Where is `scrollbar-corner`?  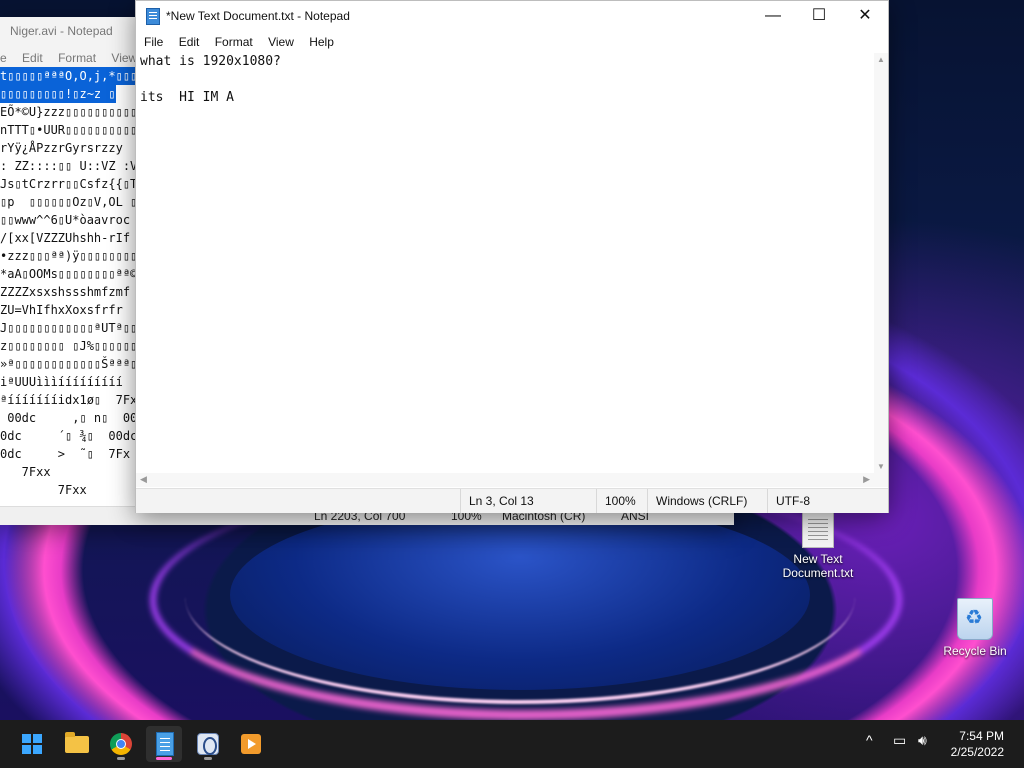 scrollbar-corner is located at coordinates (881, 480).